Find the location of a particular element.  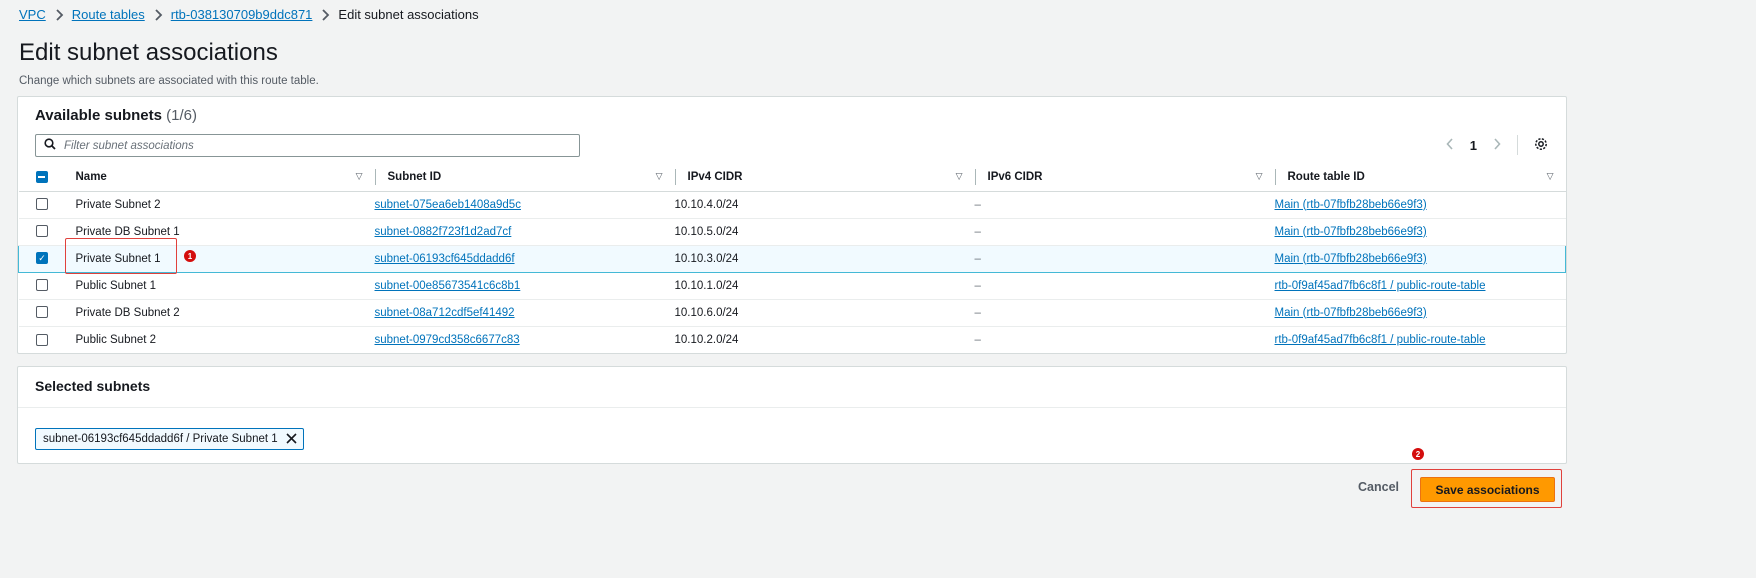

subnet-name: Private DB Subnet 2 is located at coordinates (217, 313).